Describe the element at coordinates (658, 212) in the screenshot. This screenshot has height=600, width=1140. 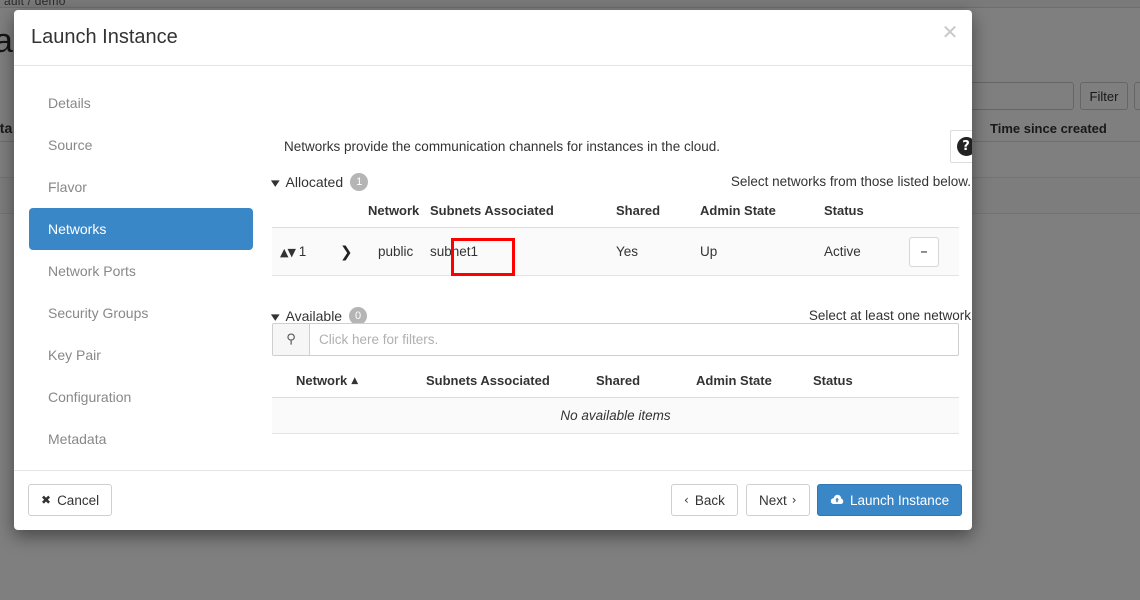
I see `allocated-col-shared: Shared` at that location.